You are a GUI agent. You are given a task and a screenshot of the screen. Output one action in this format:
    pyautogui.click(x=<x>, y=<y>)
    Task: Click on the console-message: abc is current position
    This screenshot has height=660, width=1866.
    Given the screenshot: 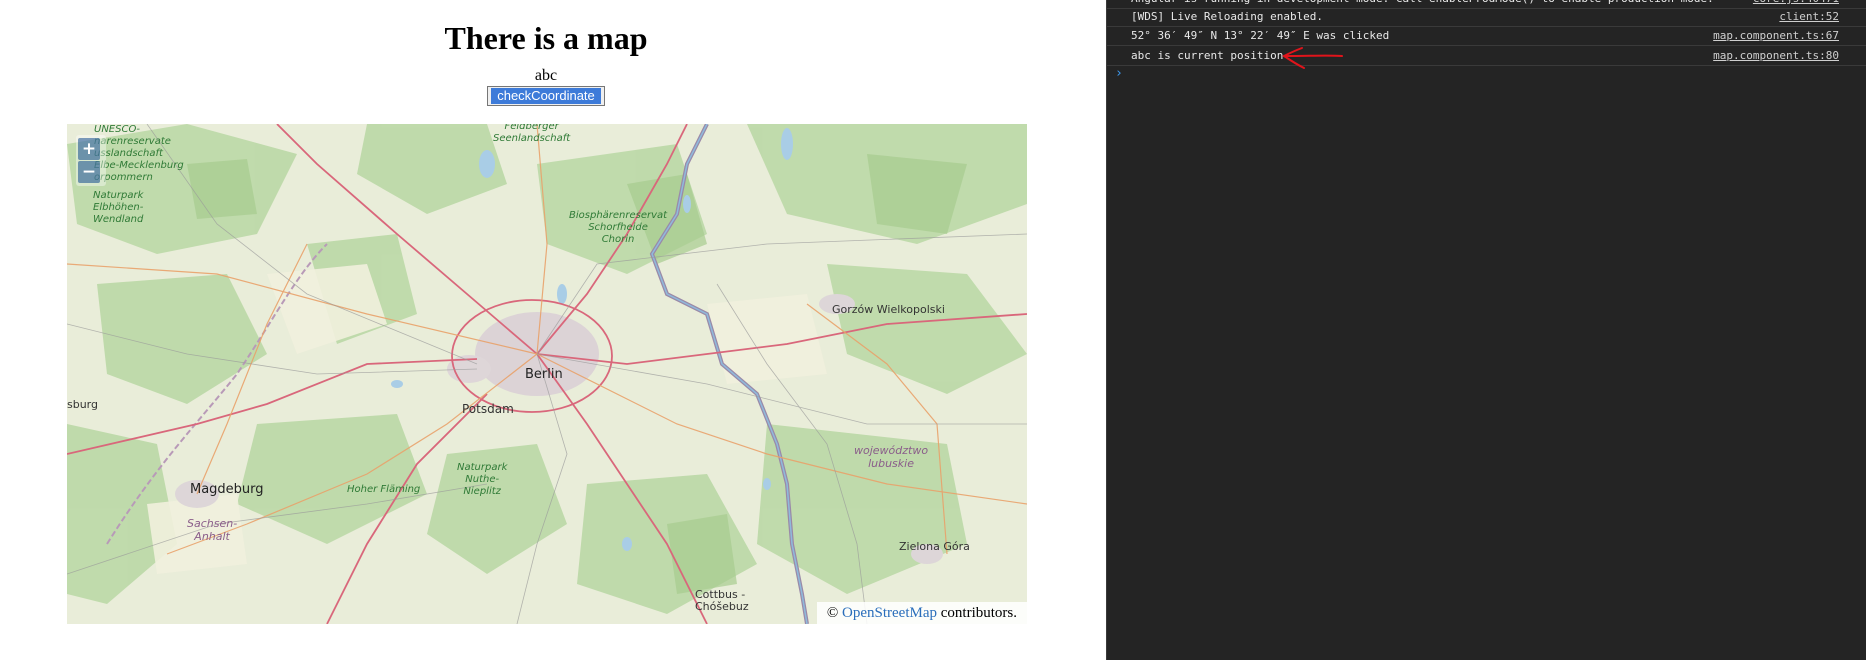 What is the action you would take?
    pyautogui.click(x=1207, y=55)
    